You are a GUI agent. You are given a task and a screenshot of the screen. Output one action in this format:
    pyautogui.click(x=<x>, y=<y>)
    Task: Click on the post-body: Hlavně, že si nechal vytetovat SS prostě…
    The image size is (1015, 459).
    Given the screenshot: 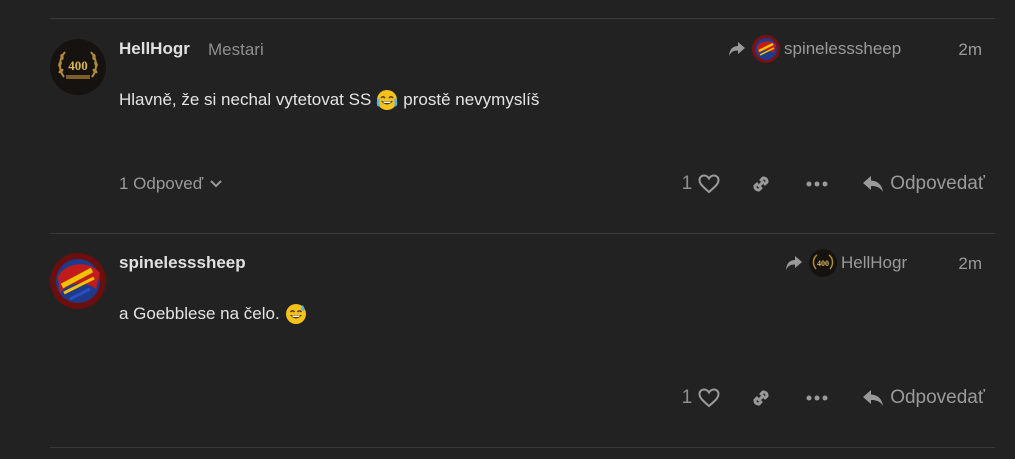 What is the action you would take?
    pyautogui.click(x=329, y=100)
    